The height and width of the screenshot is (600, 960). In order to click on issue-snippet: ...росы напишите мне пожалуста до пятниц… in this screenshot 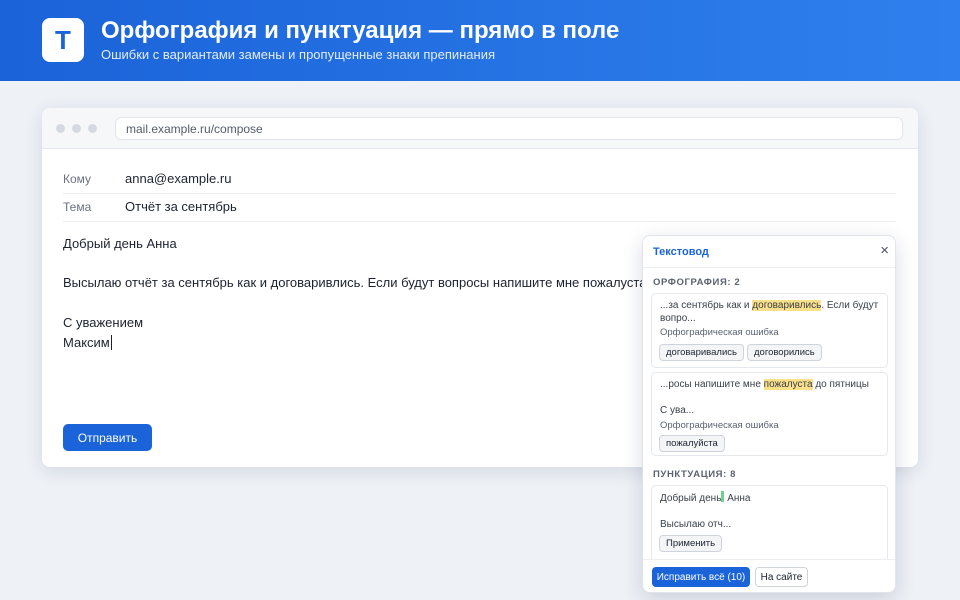, I will do `click(770, 384)`.